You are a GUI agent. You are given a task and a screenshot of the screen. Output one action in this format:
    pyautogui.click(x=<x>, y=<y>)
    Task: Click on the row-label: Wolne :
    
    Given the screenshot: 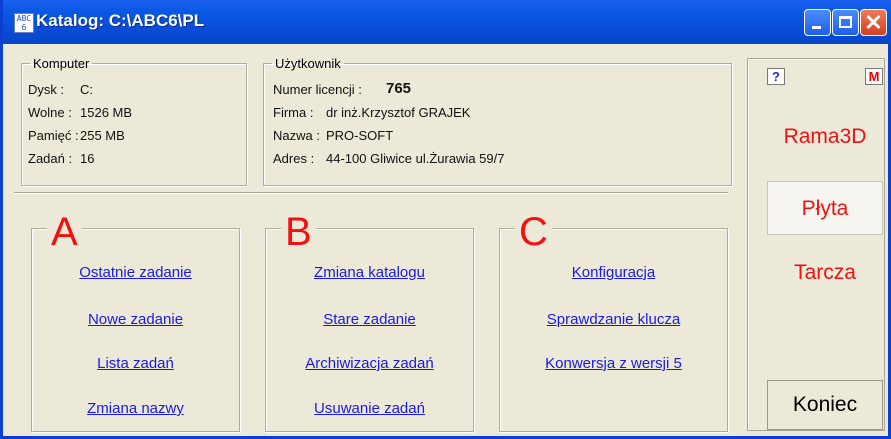 What is the action you would take?
    pyautogui.click(x=50, y=112)
    